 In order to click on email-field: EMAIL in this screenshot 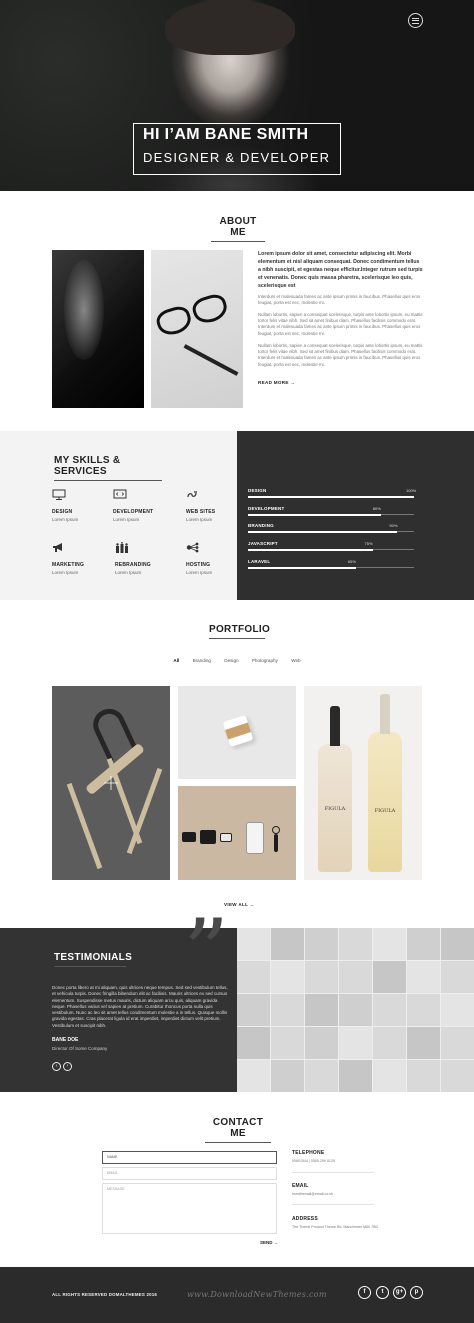, I will do `click(189, 1173)`.